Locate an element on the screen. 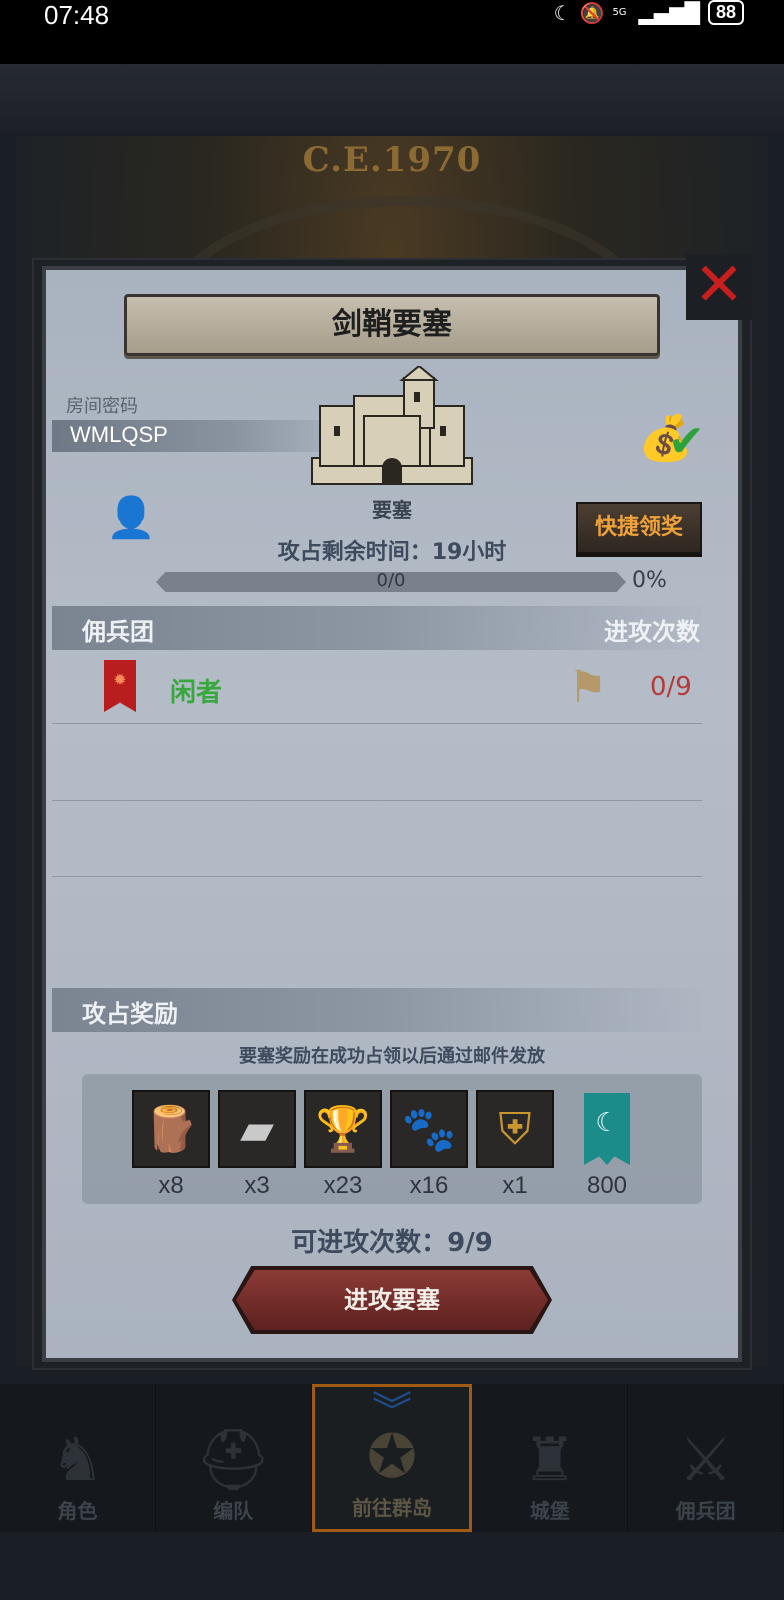  close-button: ✕ is located at coordinates (719, 287).